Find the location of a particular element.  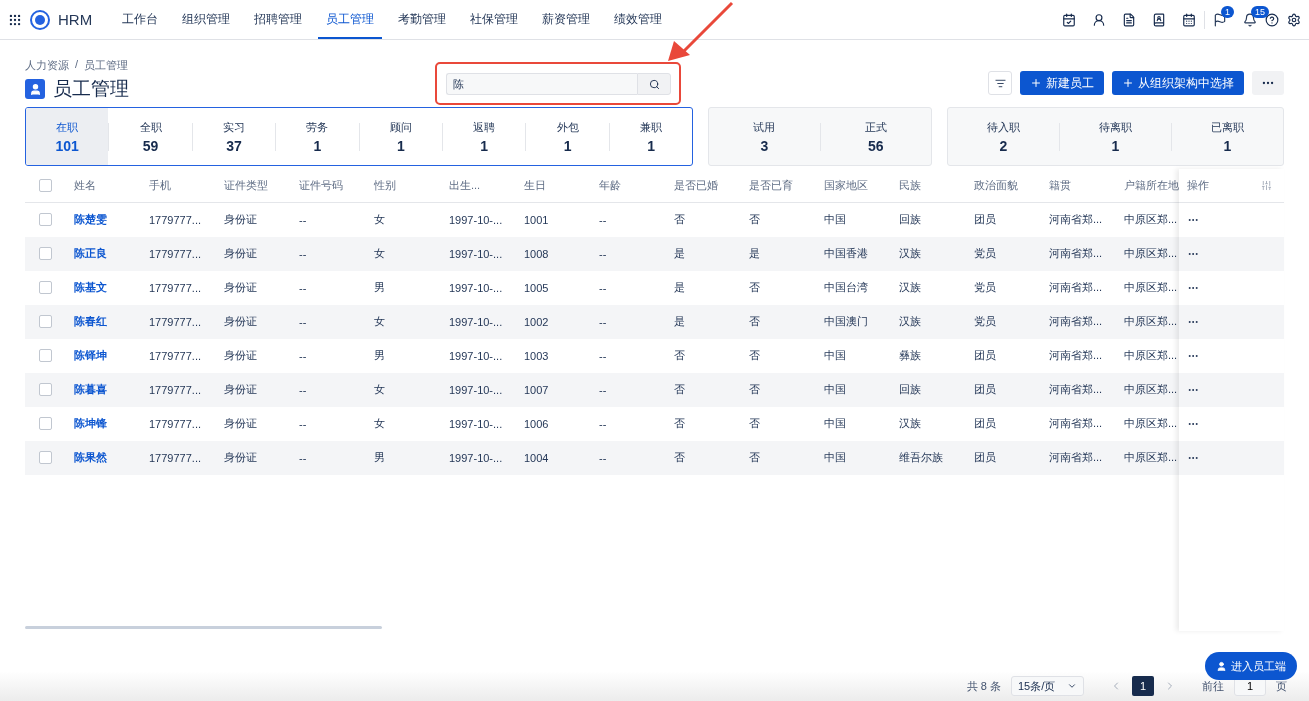

nav-tab: 组织管理 is located at coordinates (206, 19).